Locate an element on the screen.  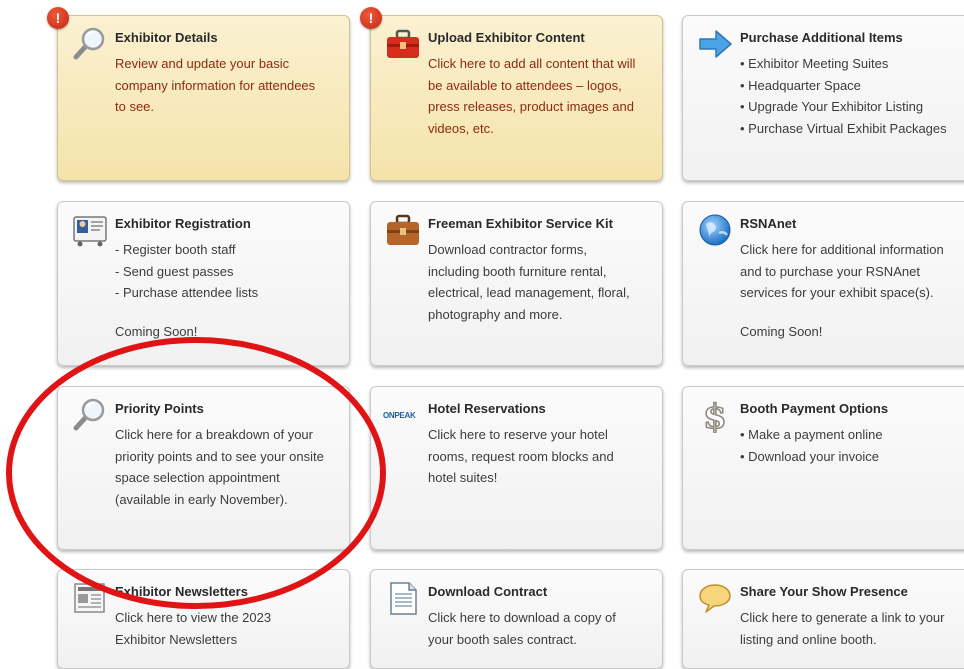
card-description-line: Download contractor forms, is located at coordinates (507, 249).